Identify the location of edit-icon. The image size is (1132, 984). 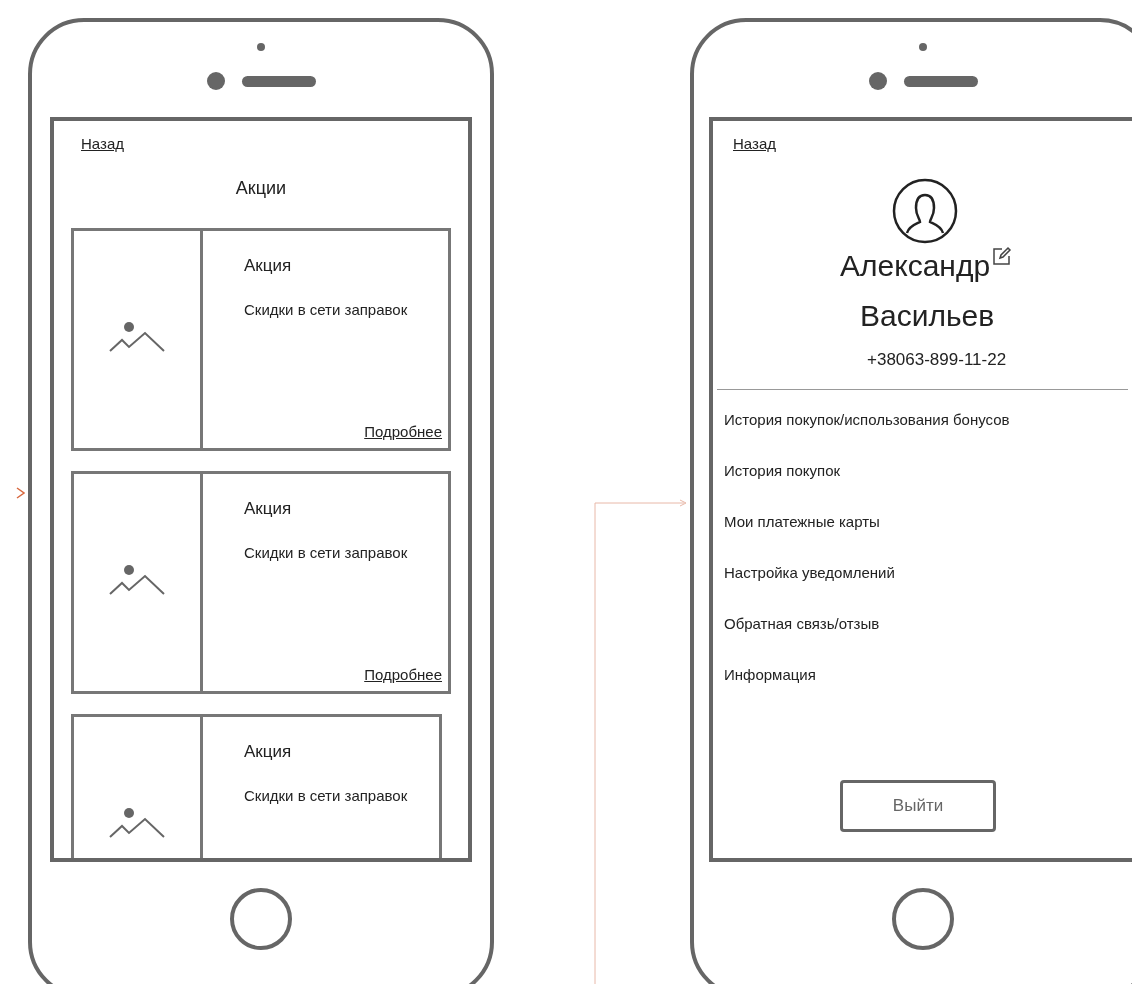
(1002, 255).